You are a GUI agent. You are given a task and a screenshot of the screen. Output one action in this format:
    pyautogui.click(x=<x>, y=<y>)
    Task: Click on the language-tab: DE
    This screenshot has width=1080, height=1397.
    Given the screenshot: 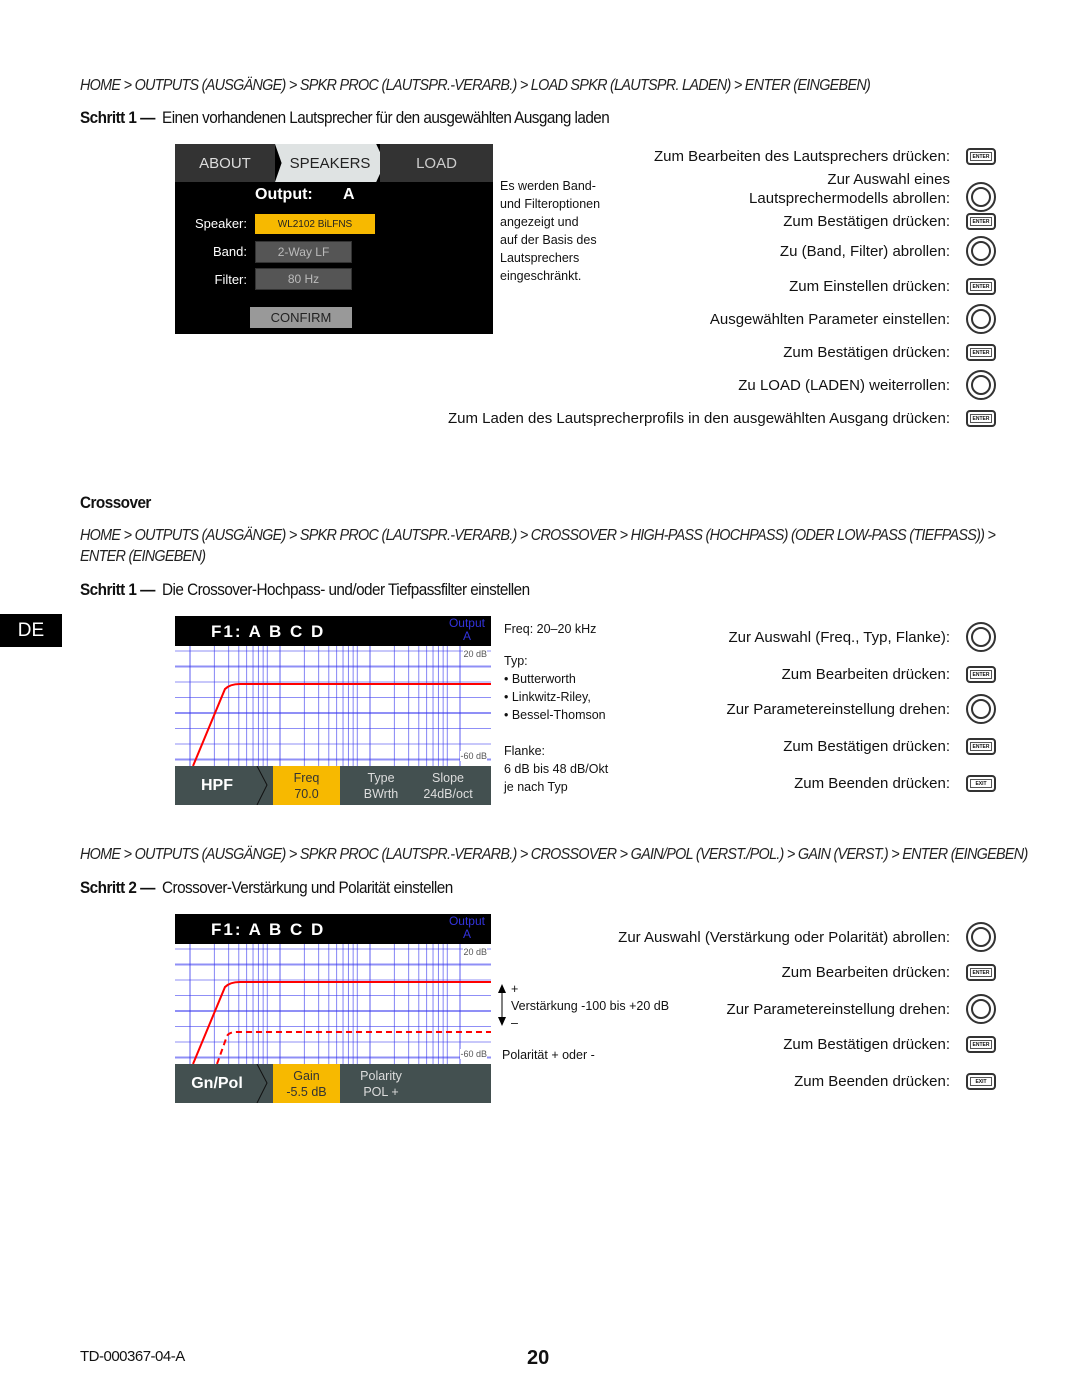 What is the action you would take?
    pyautogui.click(x=31, y=630)
    